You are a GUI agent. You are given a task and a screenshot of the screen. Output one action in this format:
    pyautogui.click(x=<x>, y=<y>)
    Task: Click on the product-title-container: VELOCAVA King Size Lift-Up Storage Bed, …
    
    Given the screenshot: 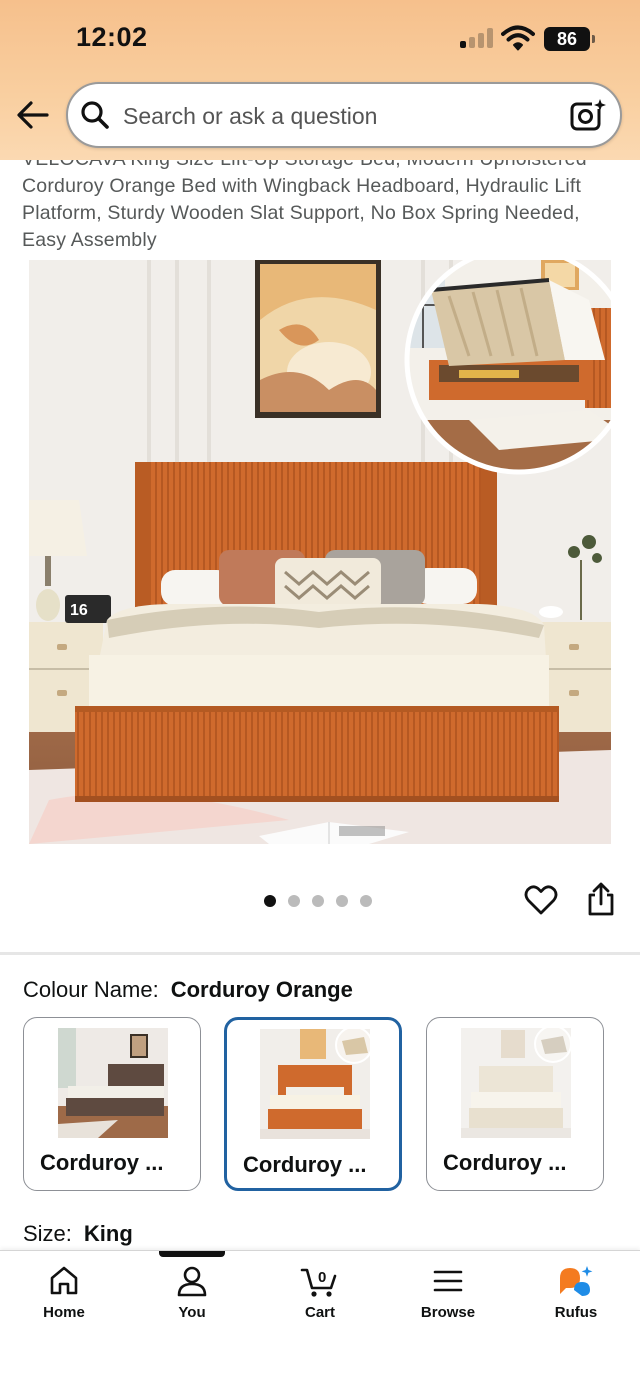 What is the action you would take?
    pyautogui.click(x=320, y=208)
    